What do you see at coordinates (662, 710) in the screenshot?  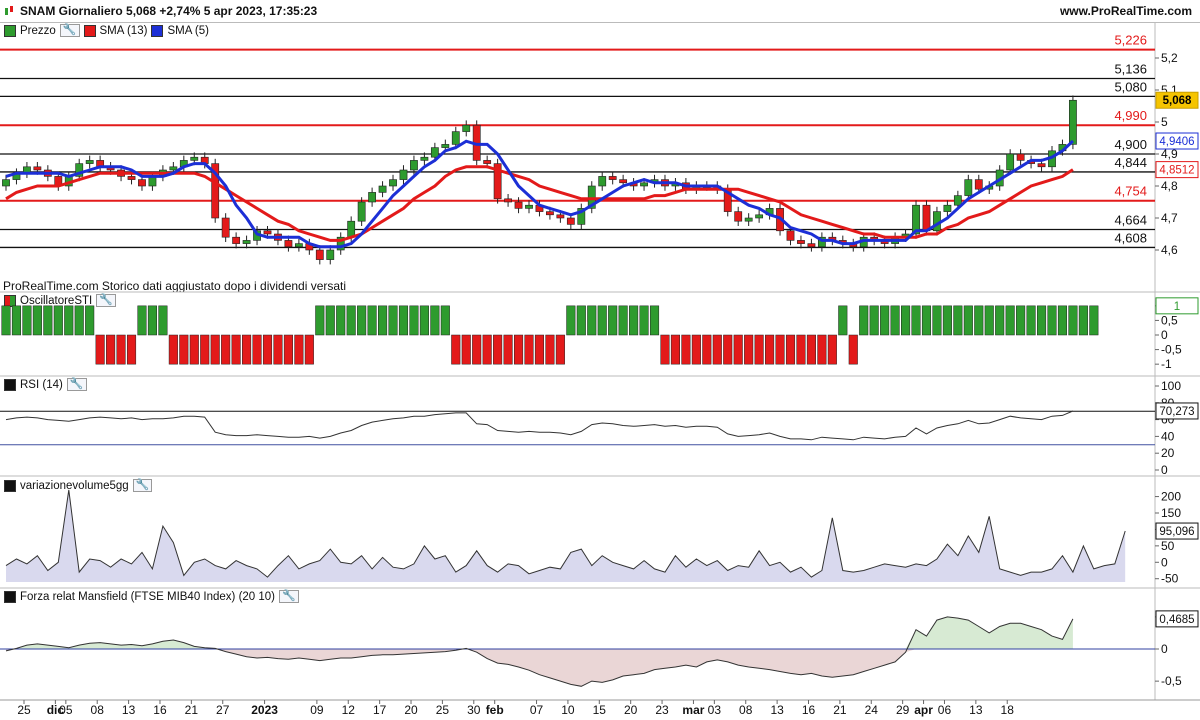 I see `x-tick-label: 23` at bounding box center [662, 710].